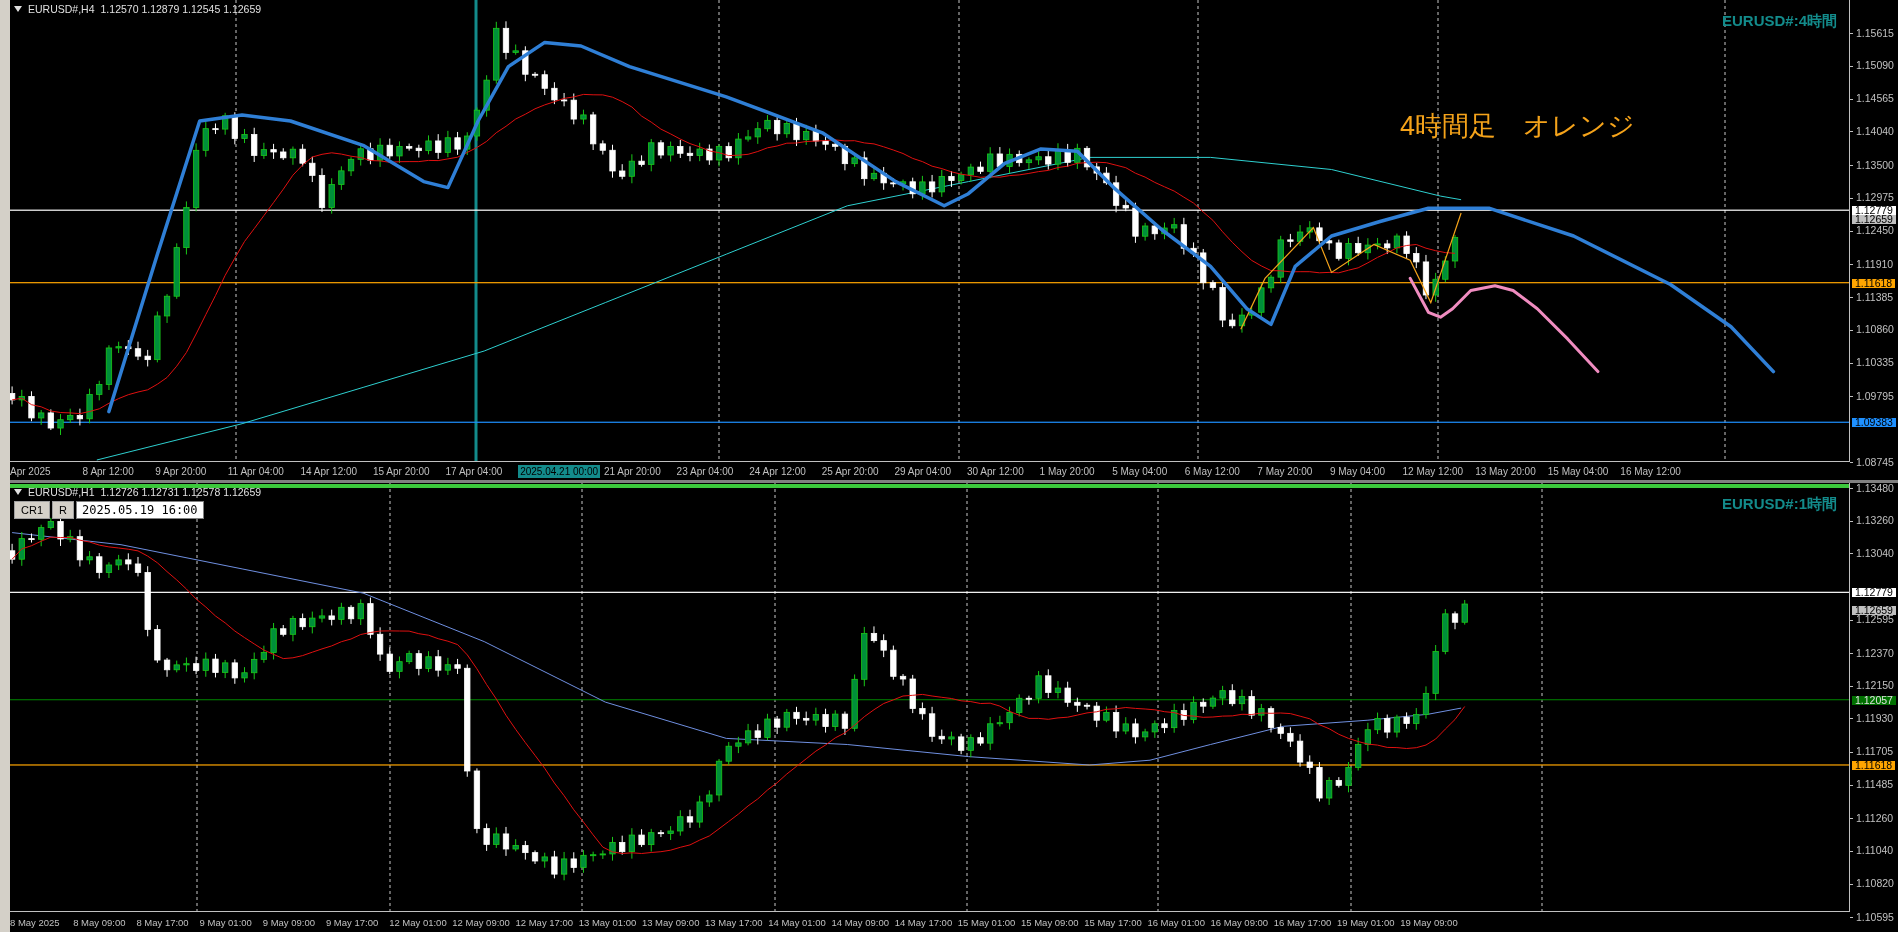 The image size is (1898, 932). What do you see at coordinates (923, 471) in the screenshot?
I see `time-label: 29 Apr 04:00` at bounding box center [923, 471].